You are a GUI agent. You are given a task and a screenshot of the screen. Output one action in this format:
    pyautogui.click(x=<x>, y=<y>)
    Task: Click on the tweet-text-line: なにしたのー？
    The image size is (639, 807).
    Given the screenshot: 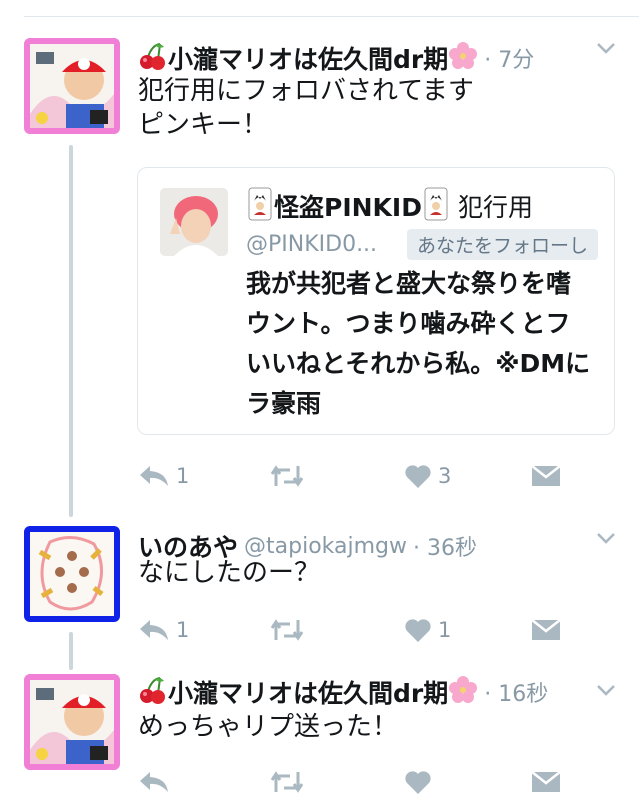 What is the action you would take?
    pyautogui.click(x=229, y=573)
    